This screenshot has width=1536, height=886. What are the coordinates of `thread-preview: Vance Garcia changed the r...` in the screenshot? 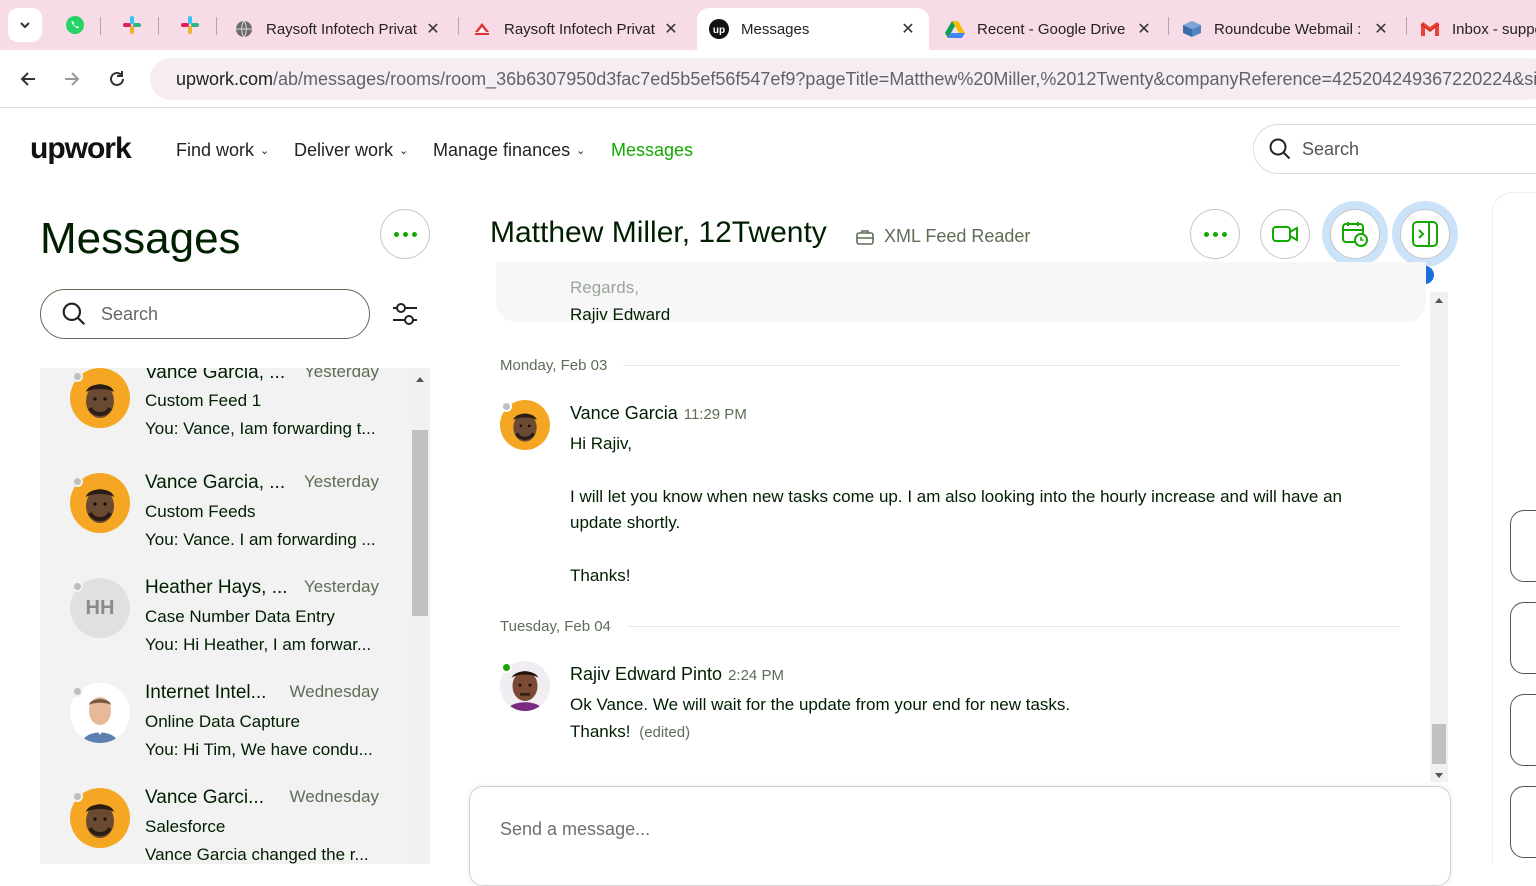 It's located at (257, 854).